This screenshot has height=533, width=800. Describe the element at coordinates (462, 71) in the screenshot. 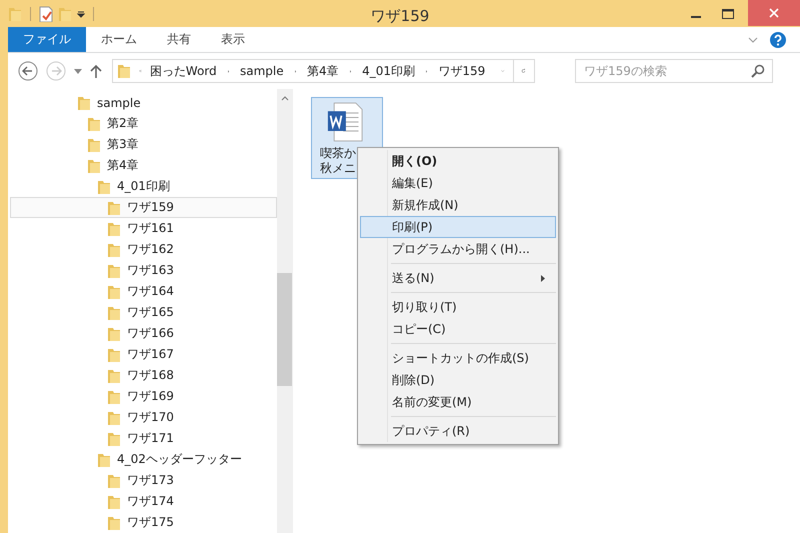

I see `breadcrumb-item: ワザ159` at that location.